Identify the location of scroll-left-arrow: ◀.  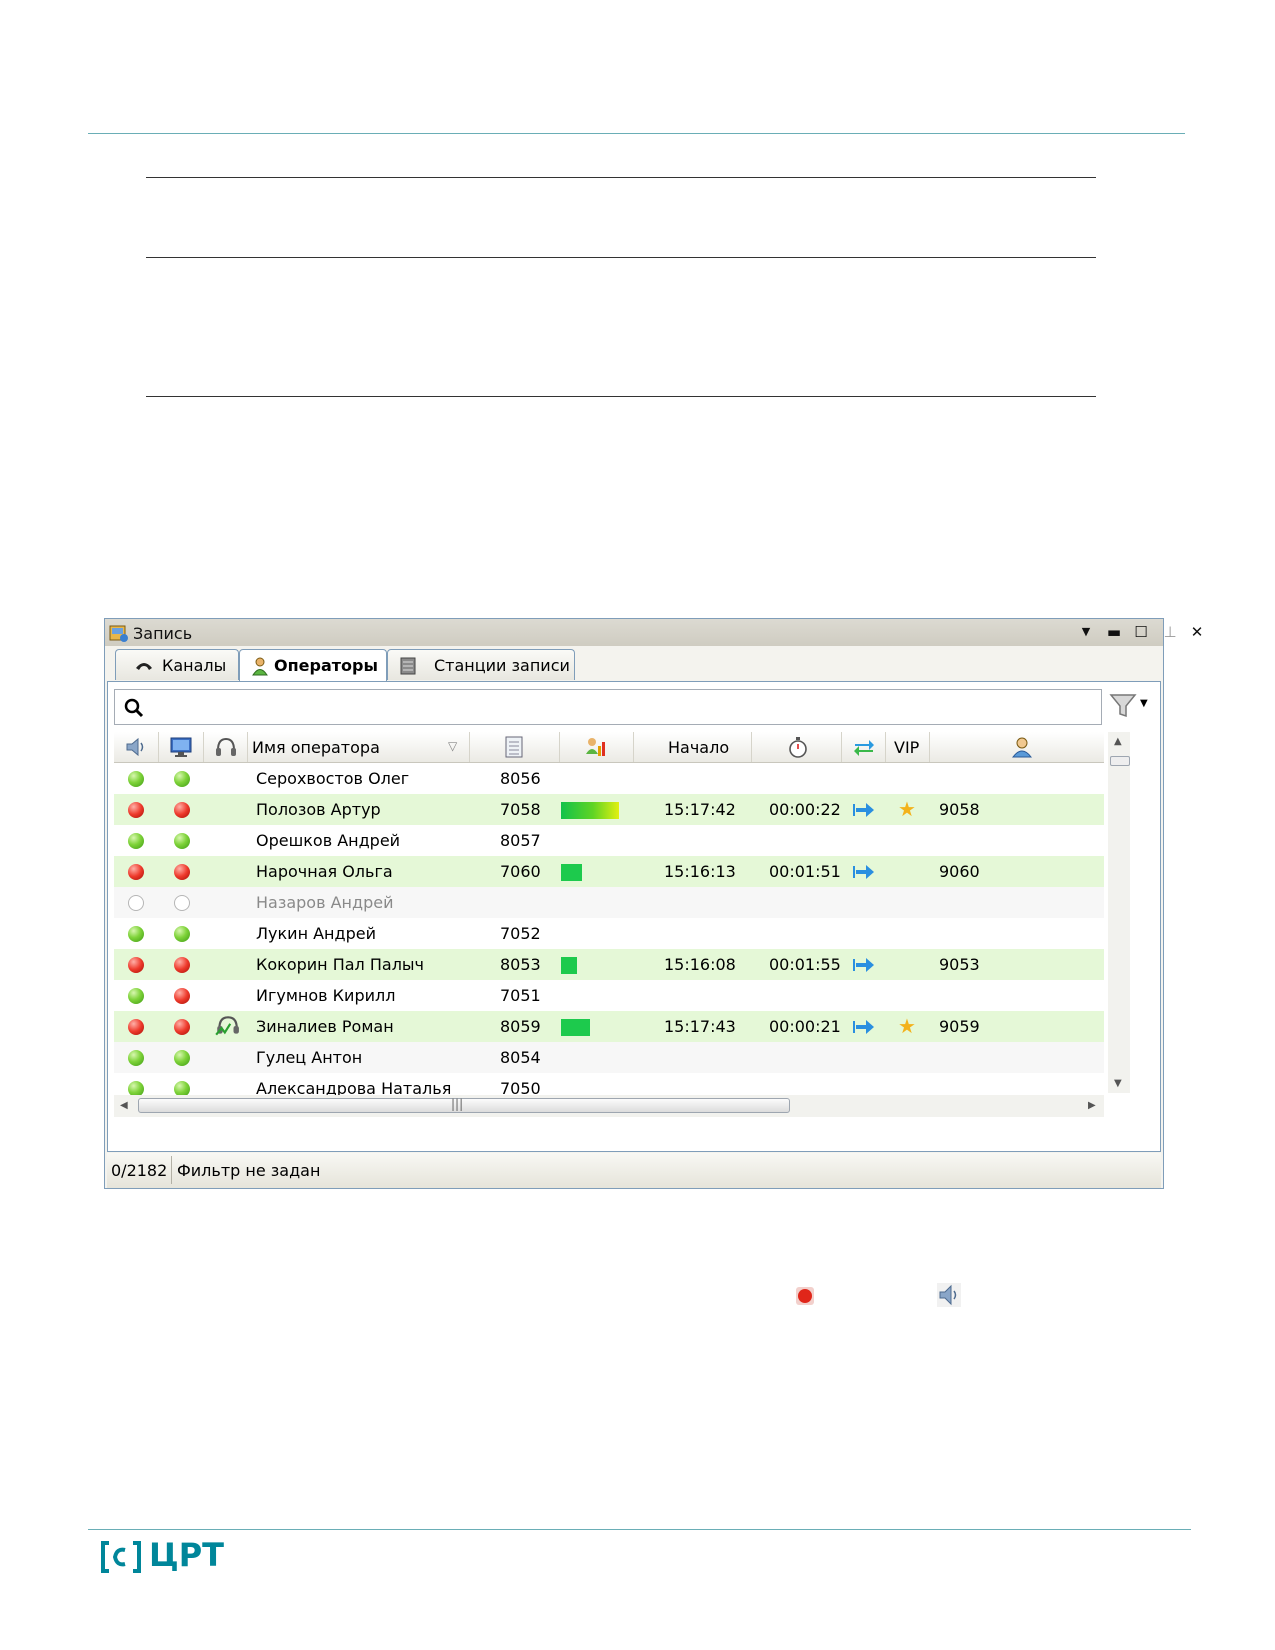
(124, 1105).